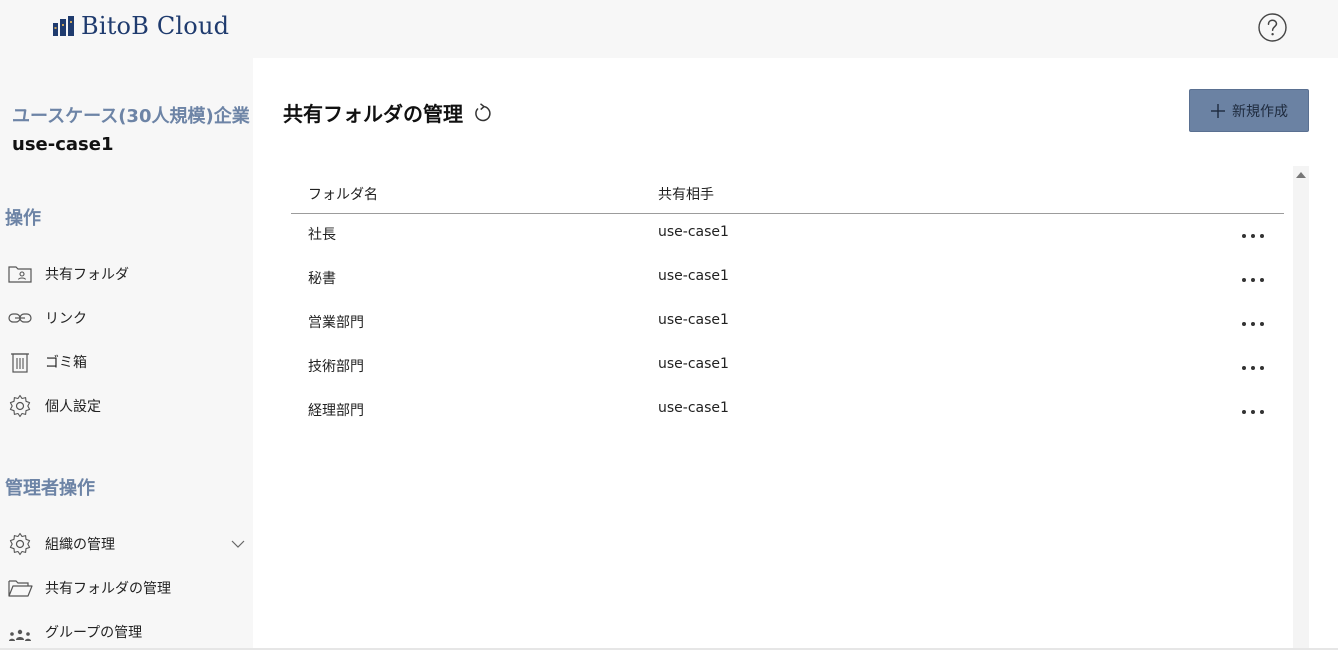 The width and height of the screenshot is (1338, 650). I want to click on folder-name-cell: 秘書, so click(322, 278).